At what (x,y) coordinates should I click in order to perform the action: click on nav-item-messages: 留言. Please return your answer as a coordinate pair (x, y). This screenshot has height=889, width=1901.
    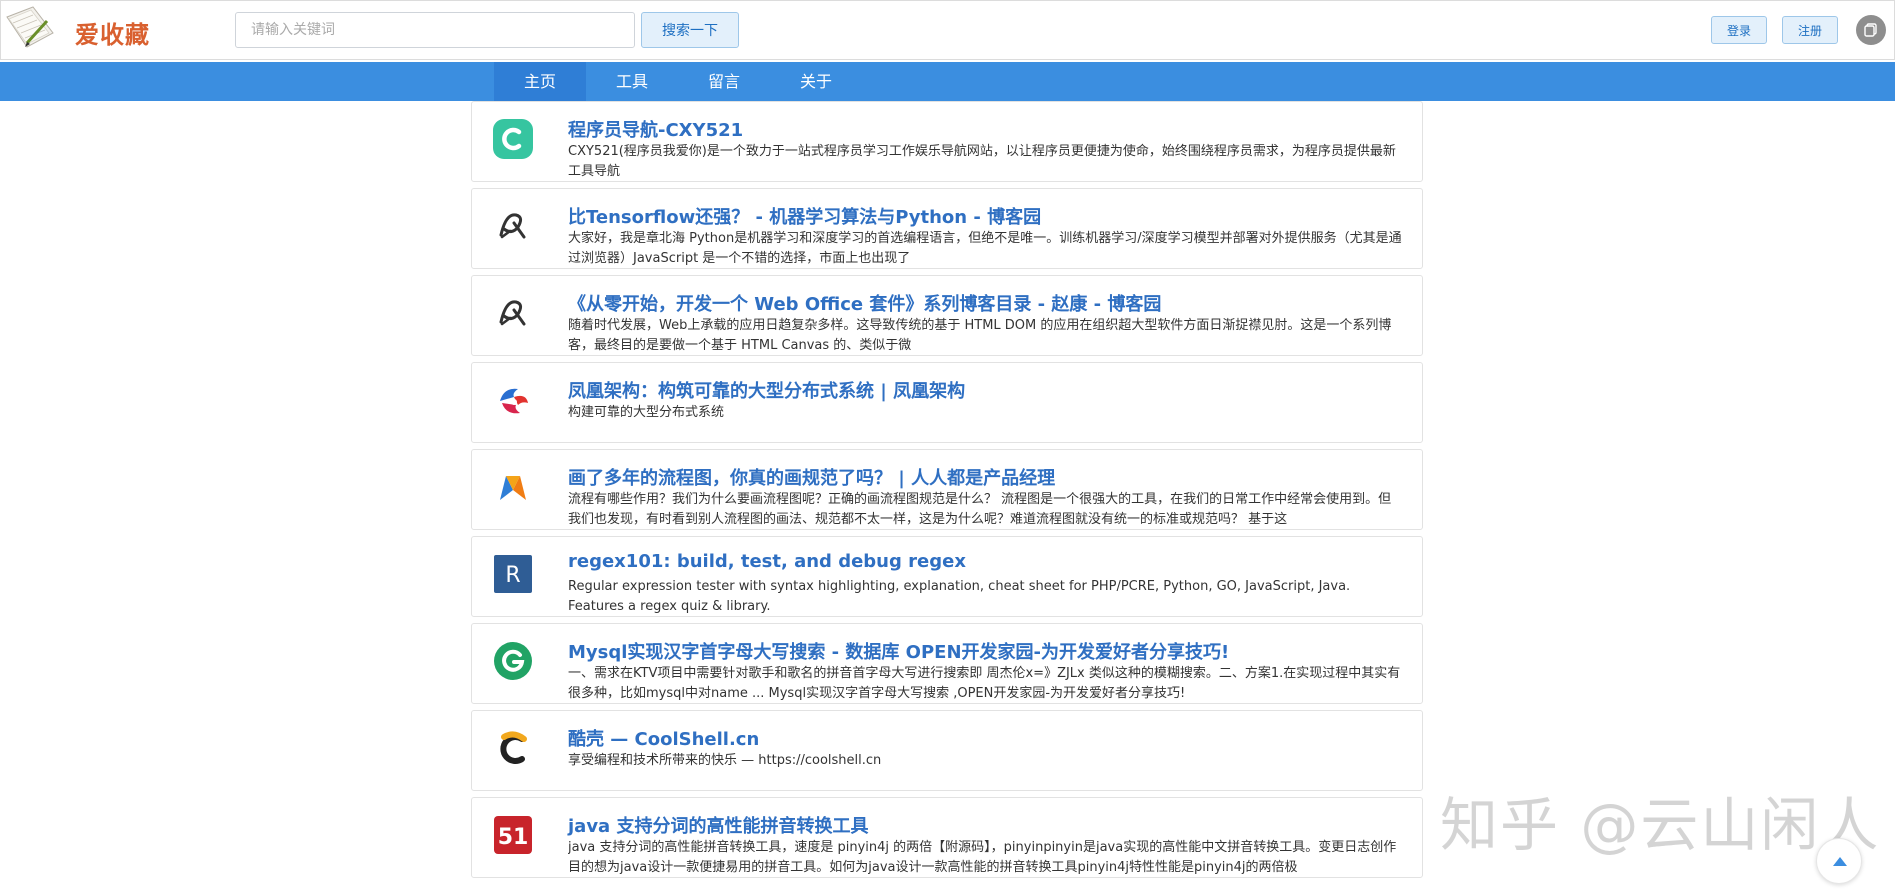
    Looking at the image, I should click on (724, 81).